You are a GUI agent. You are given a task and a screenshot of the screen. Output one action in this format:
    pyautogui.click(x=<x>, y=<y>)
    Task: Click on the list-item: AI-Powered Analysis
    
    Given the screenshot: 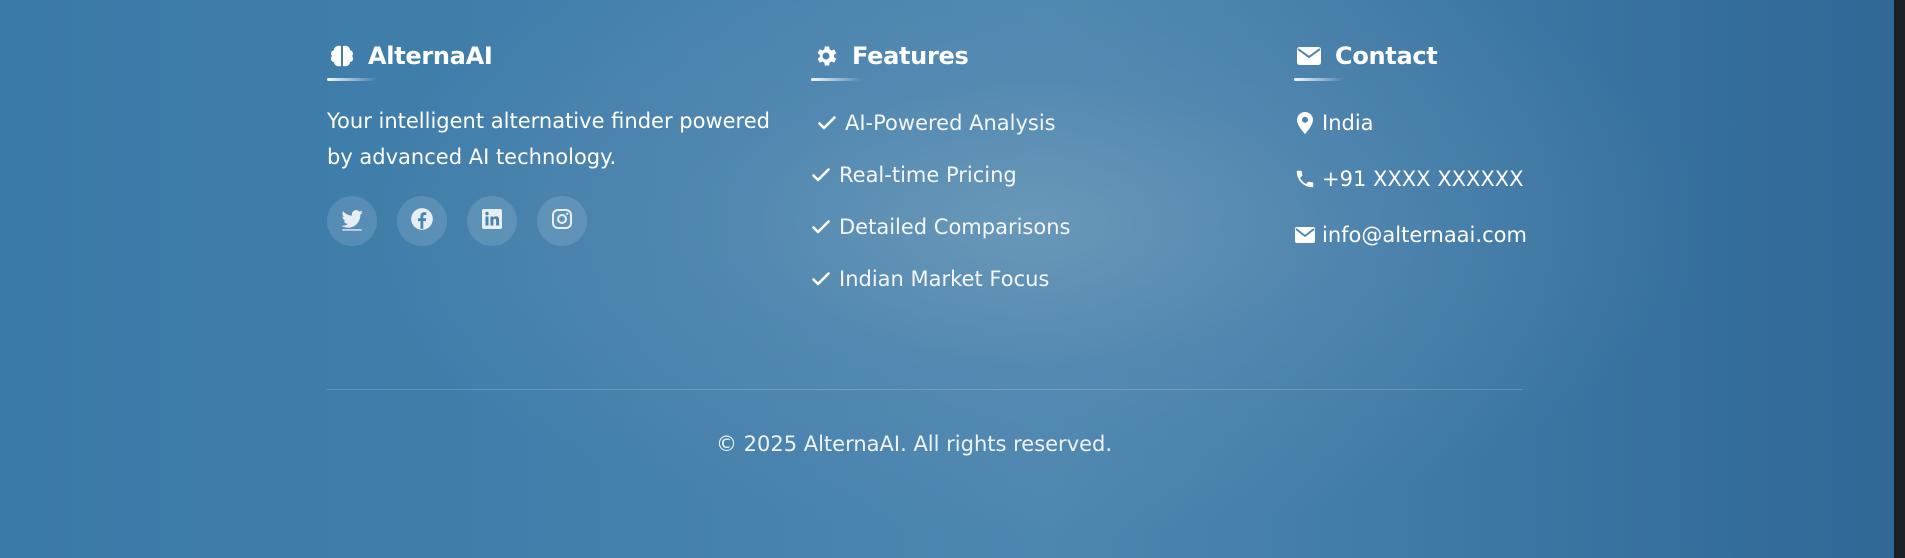 What is the action you would take?
    pyautogui.click(x=1021, y=123)
    